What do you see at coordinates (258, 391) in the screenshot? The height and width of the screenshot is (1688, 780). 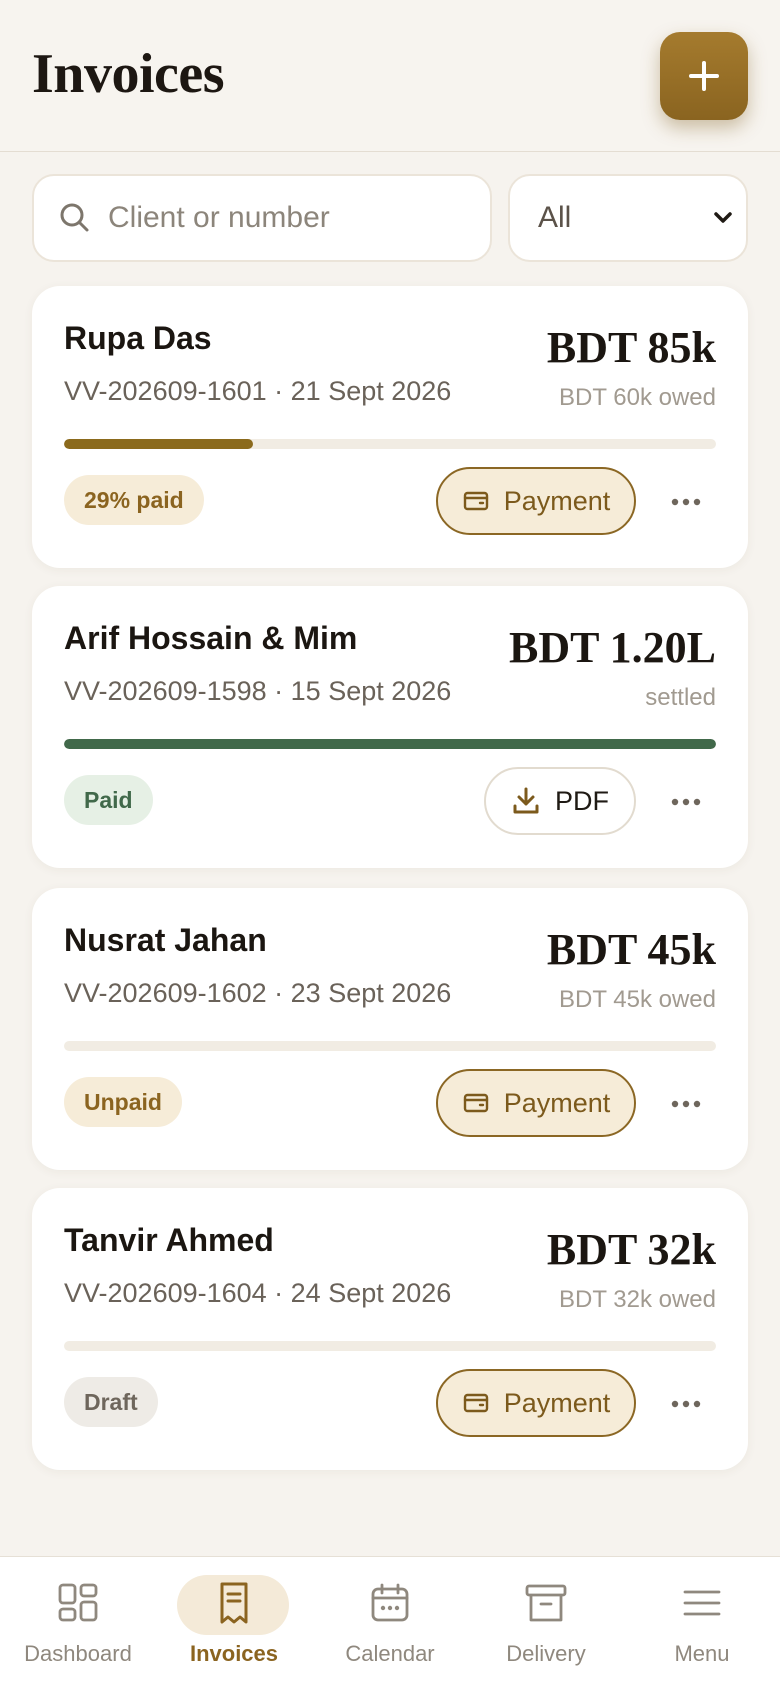 I see `invoice-number-date: VV-202609-1601 · 21 Sept 2026` at bounding box center [258, 391].